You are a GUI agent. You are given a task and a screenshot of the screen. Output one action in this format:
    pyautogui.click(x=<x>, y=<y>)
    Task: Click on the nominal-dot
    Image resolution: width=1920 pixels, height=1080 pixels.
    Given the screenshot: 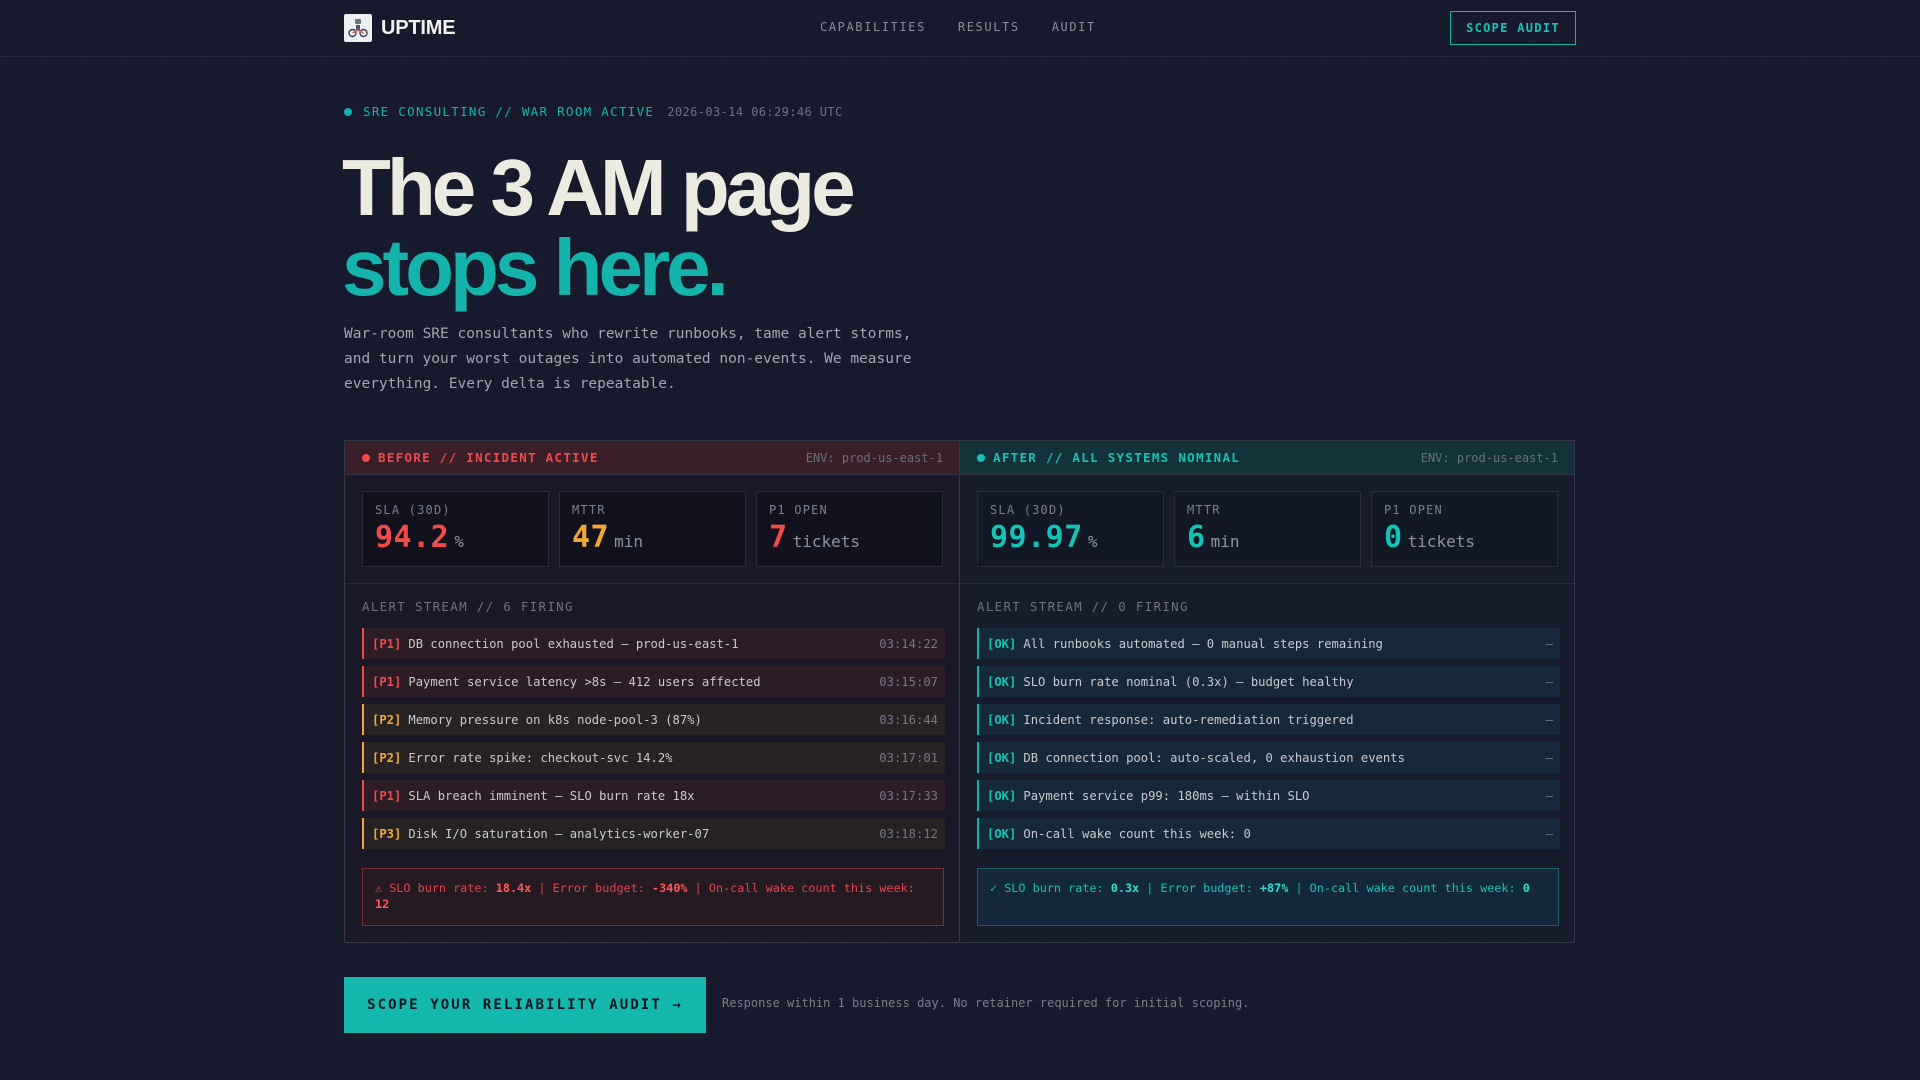 What is the action you would take?
    pyautogui.click(x=981, y=457)
    